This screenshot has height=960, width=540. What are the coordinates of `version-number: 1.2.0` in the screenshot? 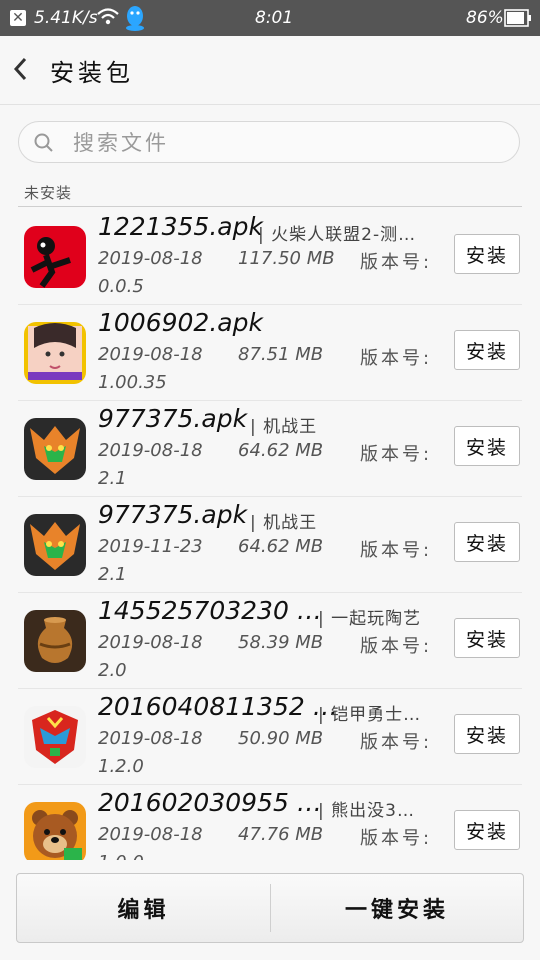 It's located at (121, 766).